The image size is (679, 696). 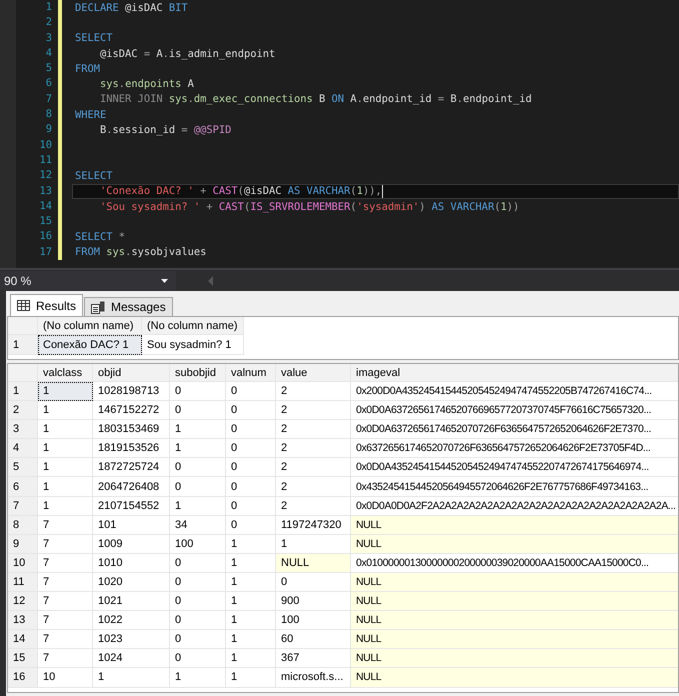 I want to click on line-number: 7, so click(x=48, y=99).